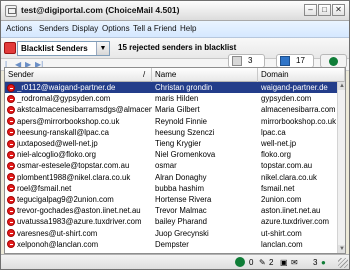 This screenshot has height=270, width=350. I want to click on refresh-button, so click(333, 61).